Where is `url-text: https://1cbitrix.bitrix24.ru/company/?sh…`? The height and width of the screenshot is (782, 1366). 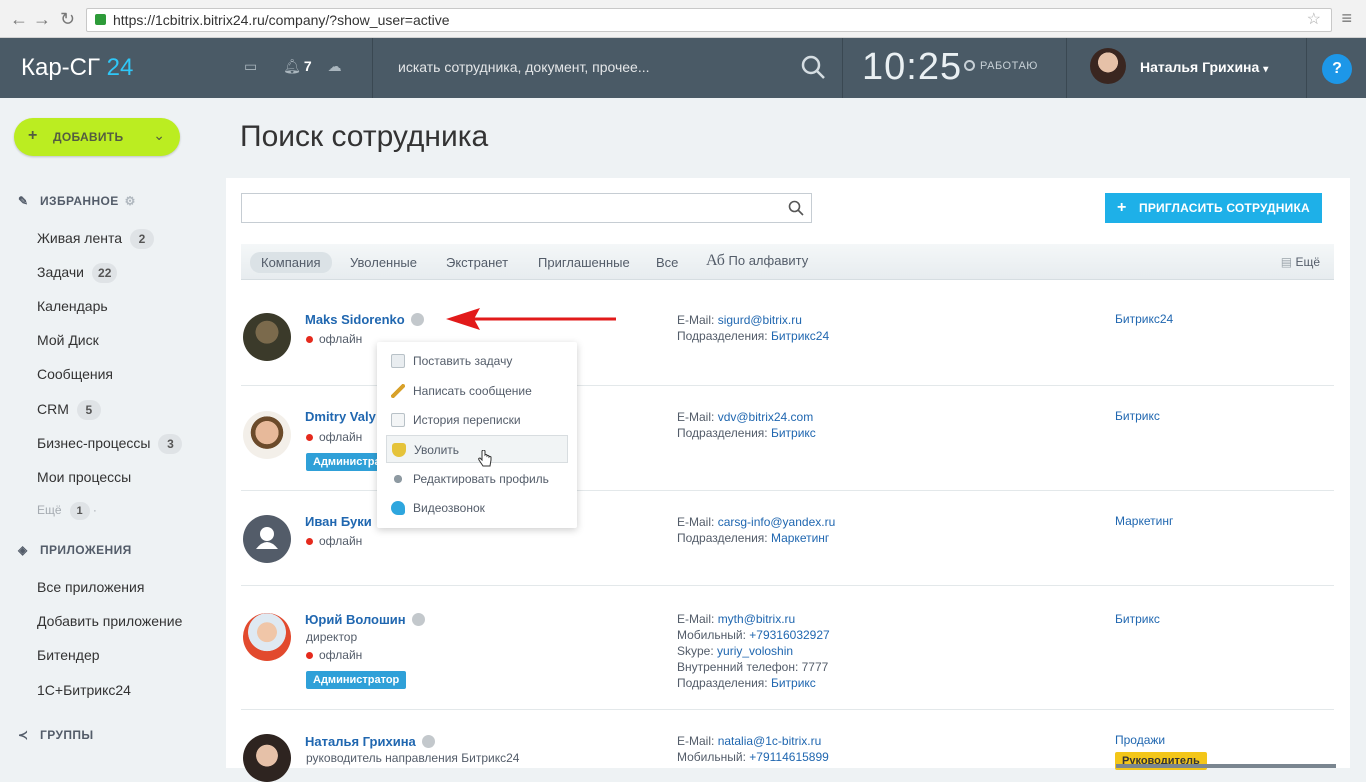 url-text: https://1cbitrix.bitrix24.ru/company/?sh… is located at coordinates (281, 20).